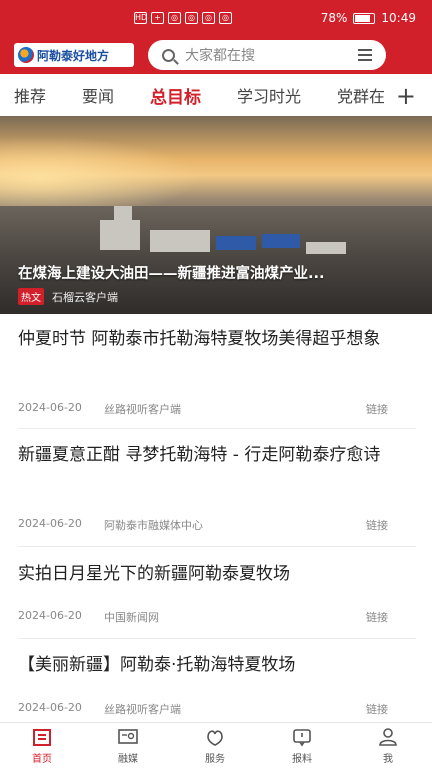  I want to click on app-logo: 阿勒泰好地方, so click(74, 55).